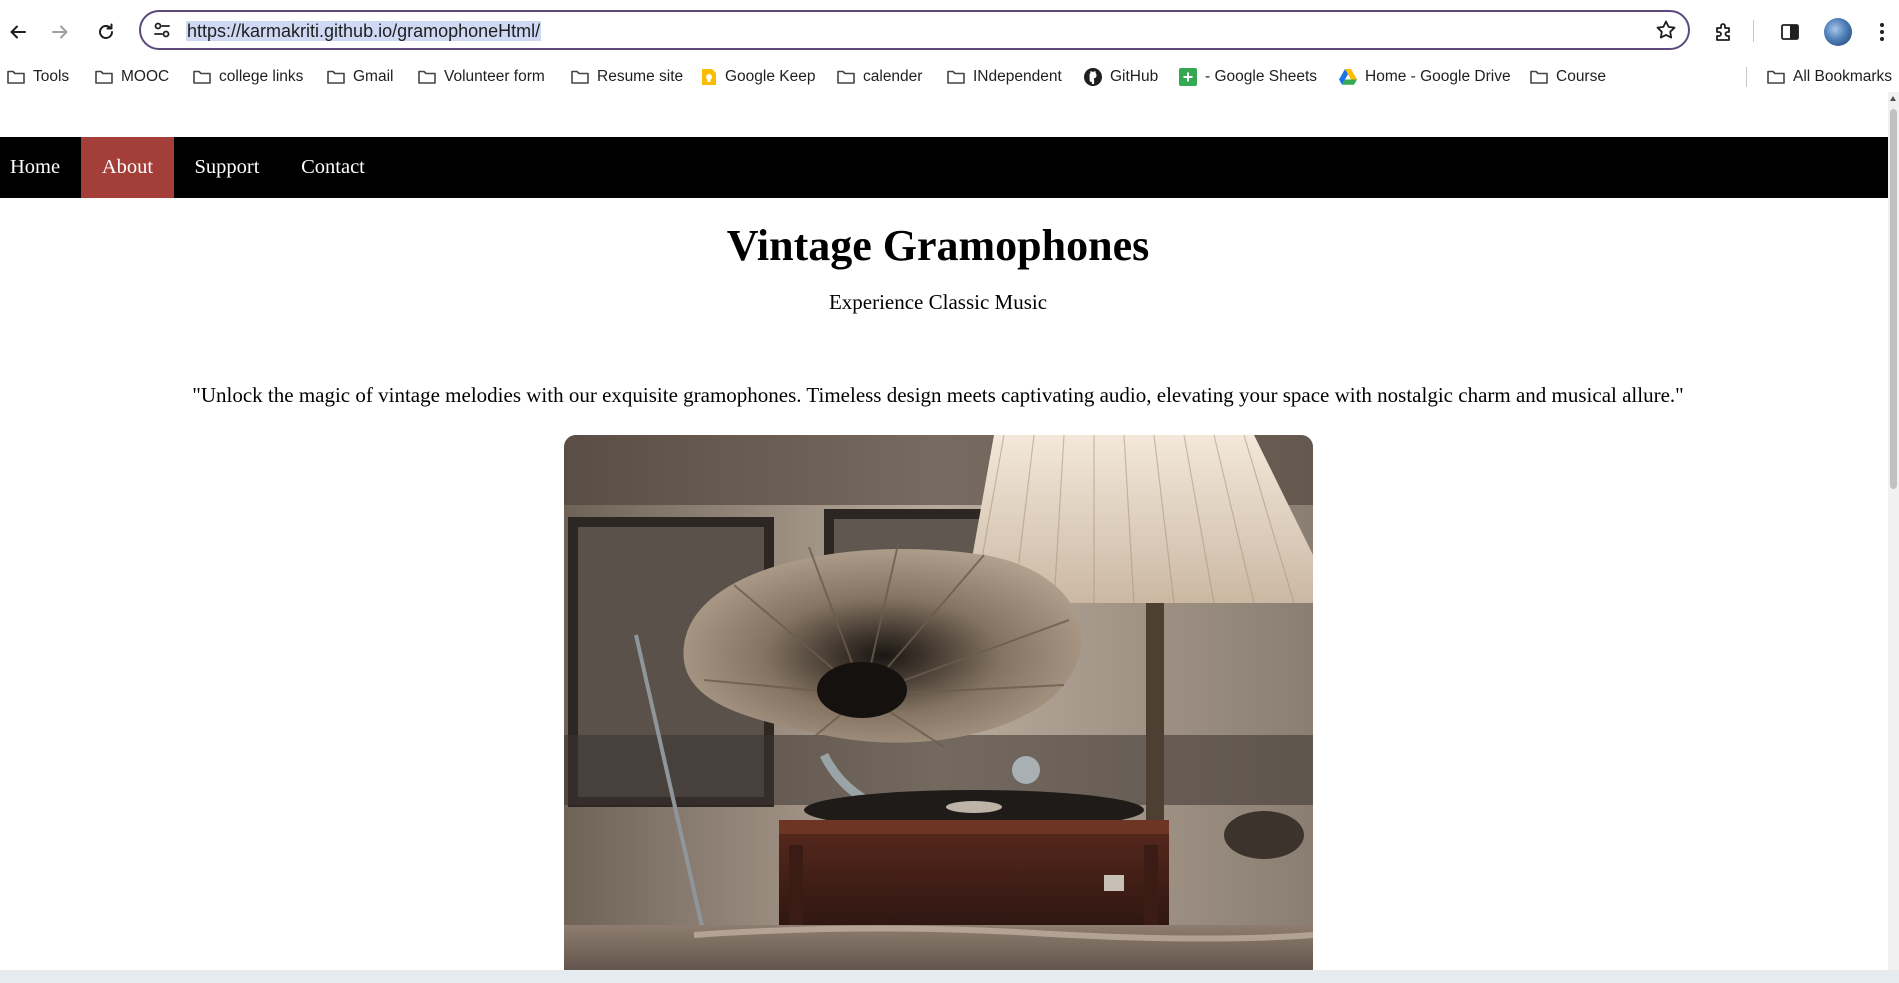  What do you see at coordinates (949, 976) in the screenshot?
I see `os-taskbar-strip` at bounding box center [949, 976].